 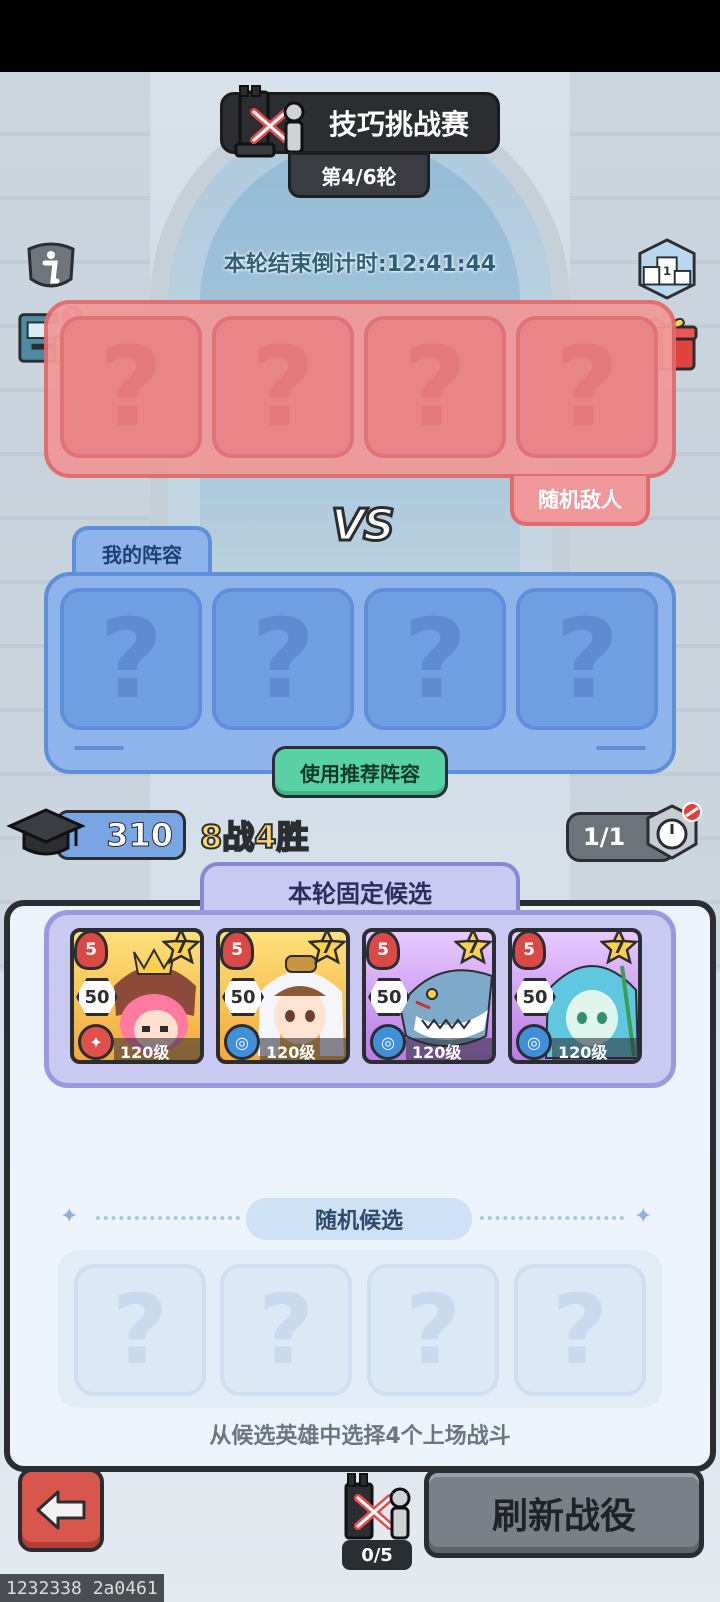 What do you see at coordinates (604, 837) in the screenshot?
I see `attempts-value: 1/1` at bounding box center [604, 837].